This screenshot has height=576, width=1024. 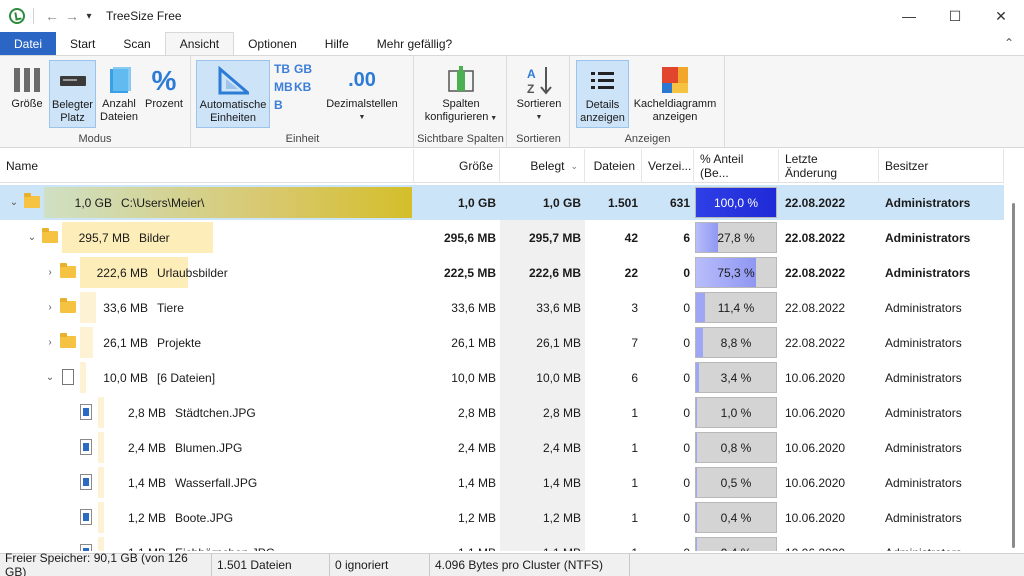 I want to click on tab-start: Start, so click(x=82, y=43).